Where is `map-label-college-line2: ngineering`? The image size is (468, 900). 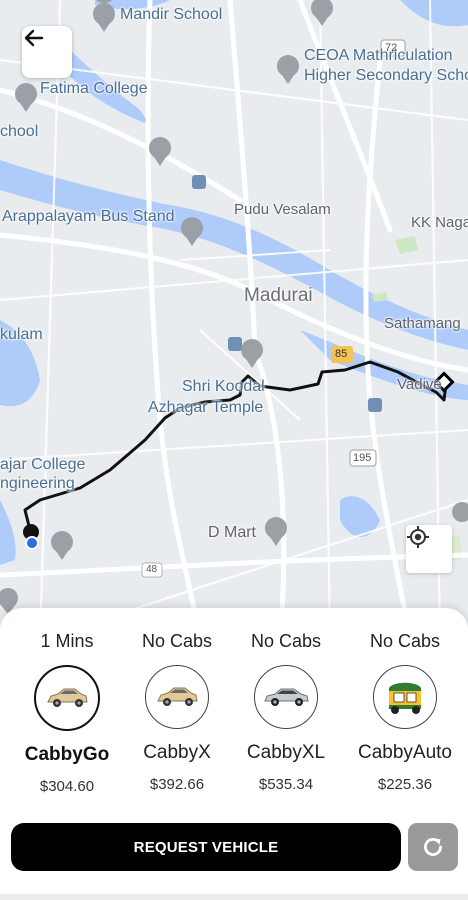 map-label-college-line2: ngineering is located at coordinates (37, 483).